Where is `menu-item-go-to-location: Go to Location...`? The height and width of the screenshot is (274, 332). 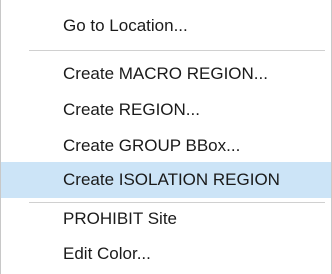 menu-item-go-to-location: Go to Location... is located at coordinates (166, 26).